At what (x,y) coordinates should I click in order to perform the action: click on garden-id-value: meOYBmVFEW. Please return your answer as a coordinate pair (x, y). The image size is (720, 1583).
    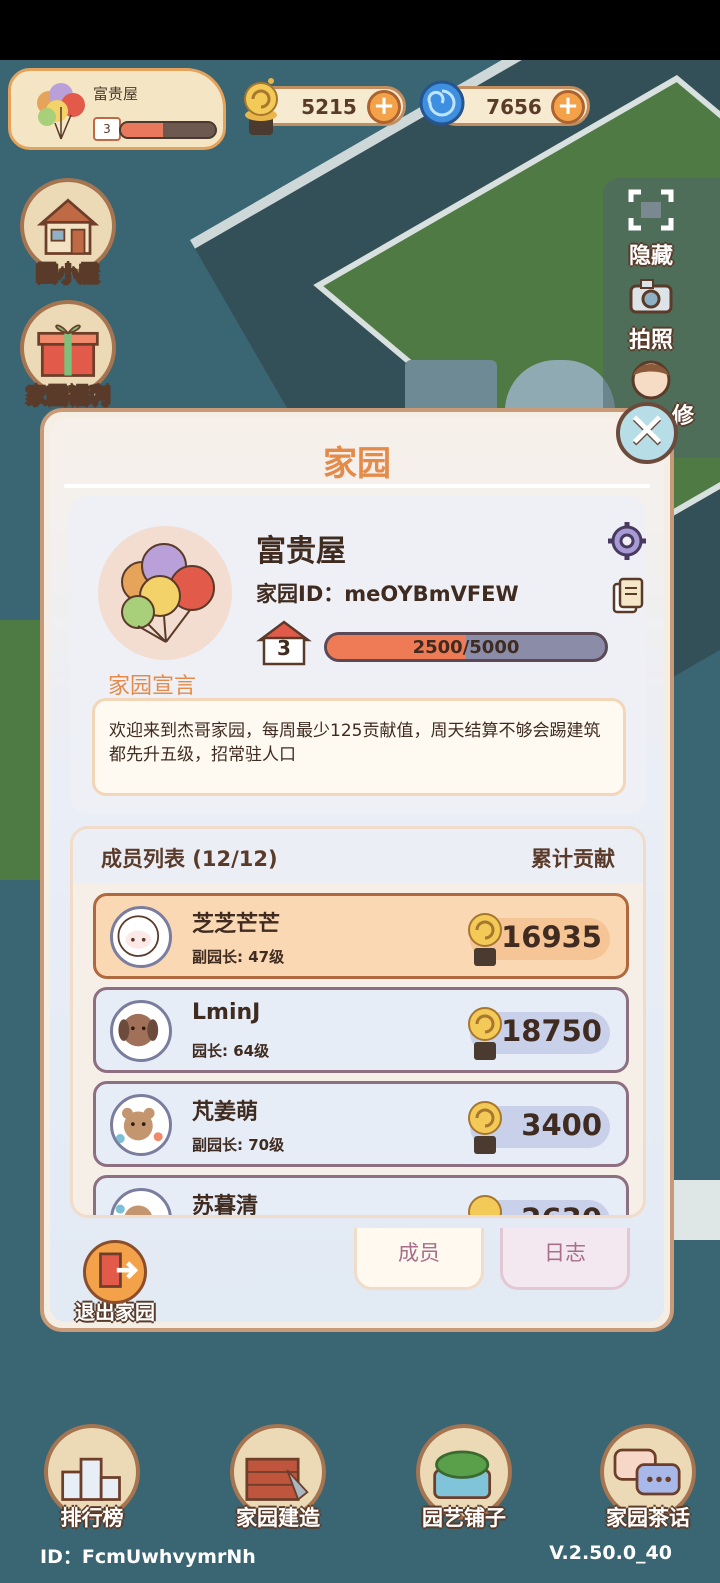
    Looking at the image, I should click on (431, 594).